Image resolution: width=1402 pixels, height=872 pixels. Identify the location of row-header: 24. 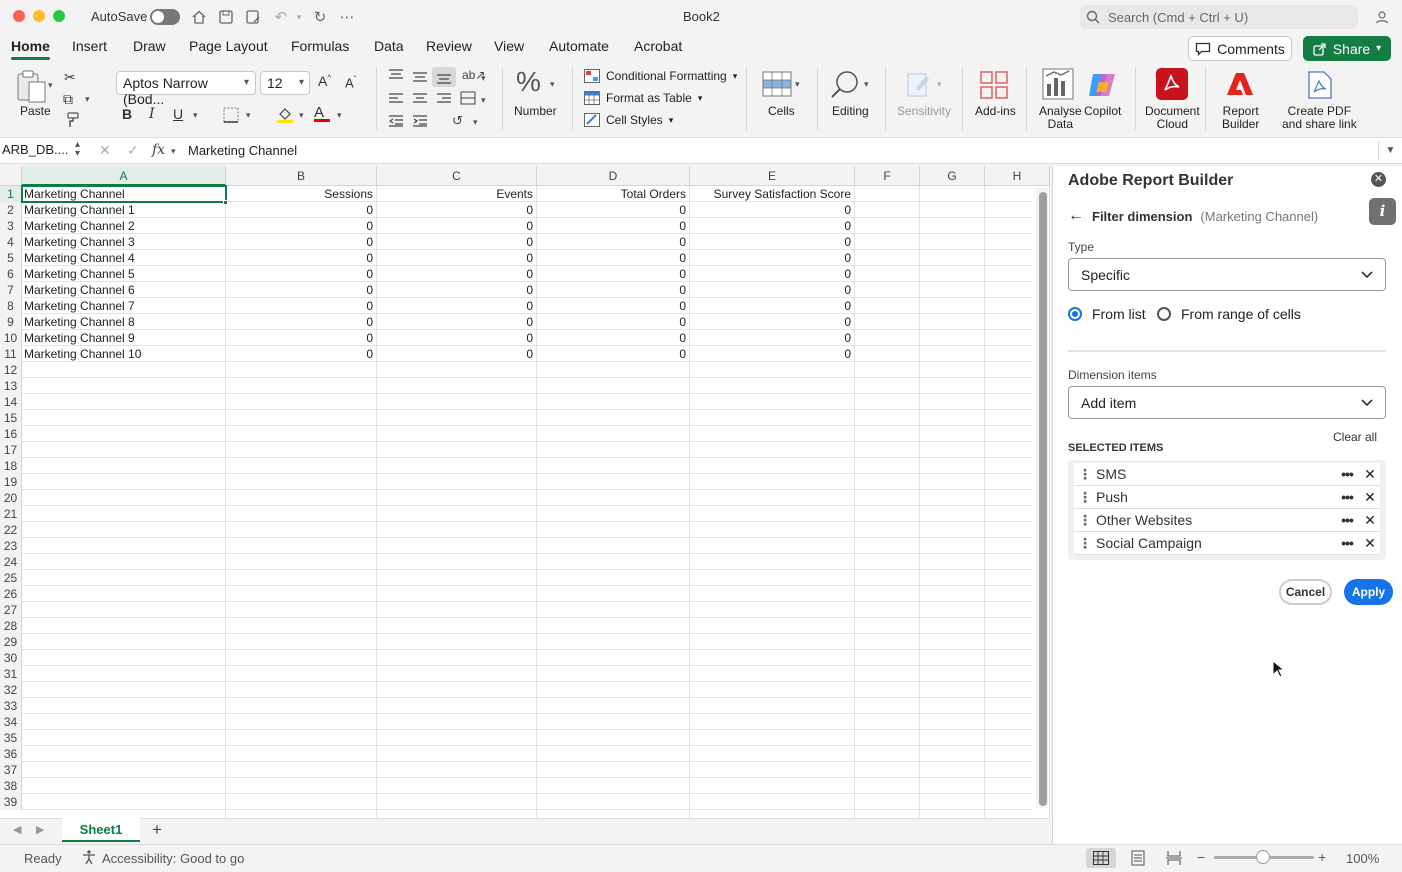
(11, 562).